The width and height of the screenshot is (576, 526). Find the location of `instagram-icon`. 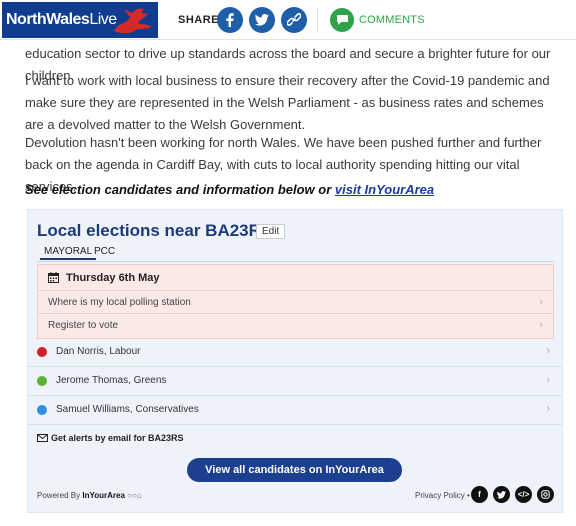

instagram-icon is located at coordinates (545, 494).